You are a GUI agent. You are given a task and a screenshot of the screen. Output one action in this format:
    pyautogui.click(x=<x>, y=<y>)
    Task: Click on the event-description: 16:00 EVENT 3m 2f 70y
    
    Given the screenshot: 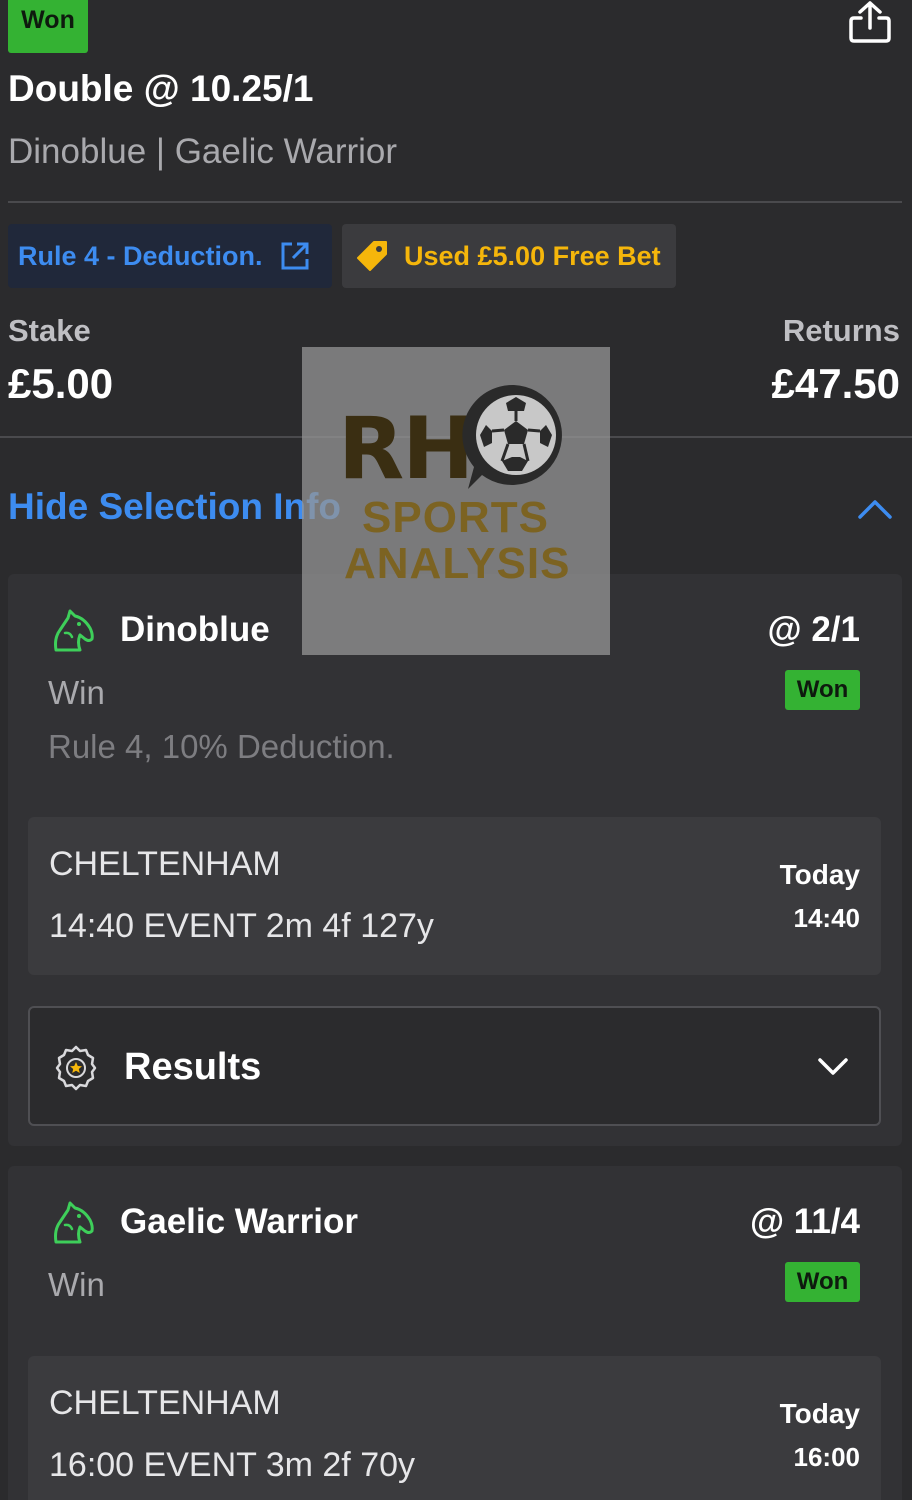 What is the action you would take?
    pyautogui.click(x=232, y=1465)
    